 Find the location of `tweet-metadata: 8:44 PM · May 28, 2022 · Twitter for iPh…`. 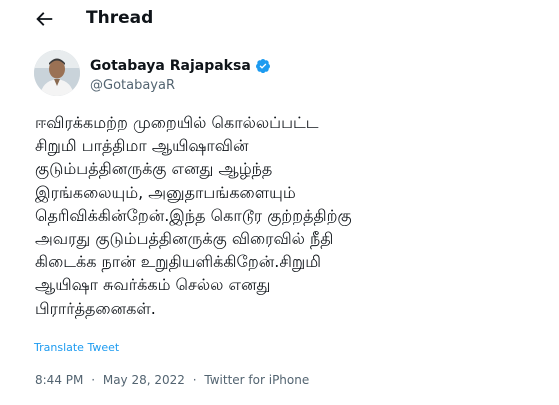

tweet-metadata: 8:44 PM · May 28, 2022 · Twitter for iPh… is located at coordinates (172, 380).